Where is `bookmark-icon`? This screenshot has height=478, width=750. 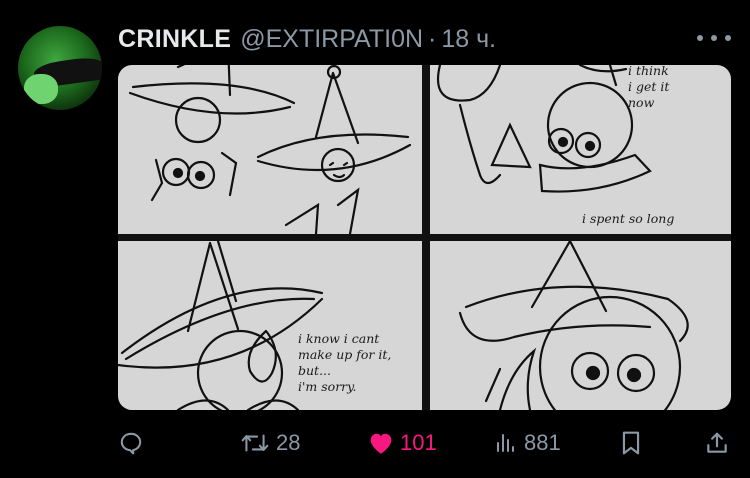
bookmark-icon is located at coordinates (631, 443).